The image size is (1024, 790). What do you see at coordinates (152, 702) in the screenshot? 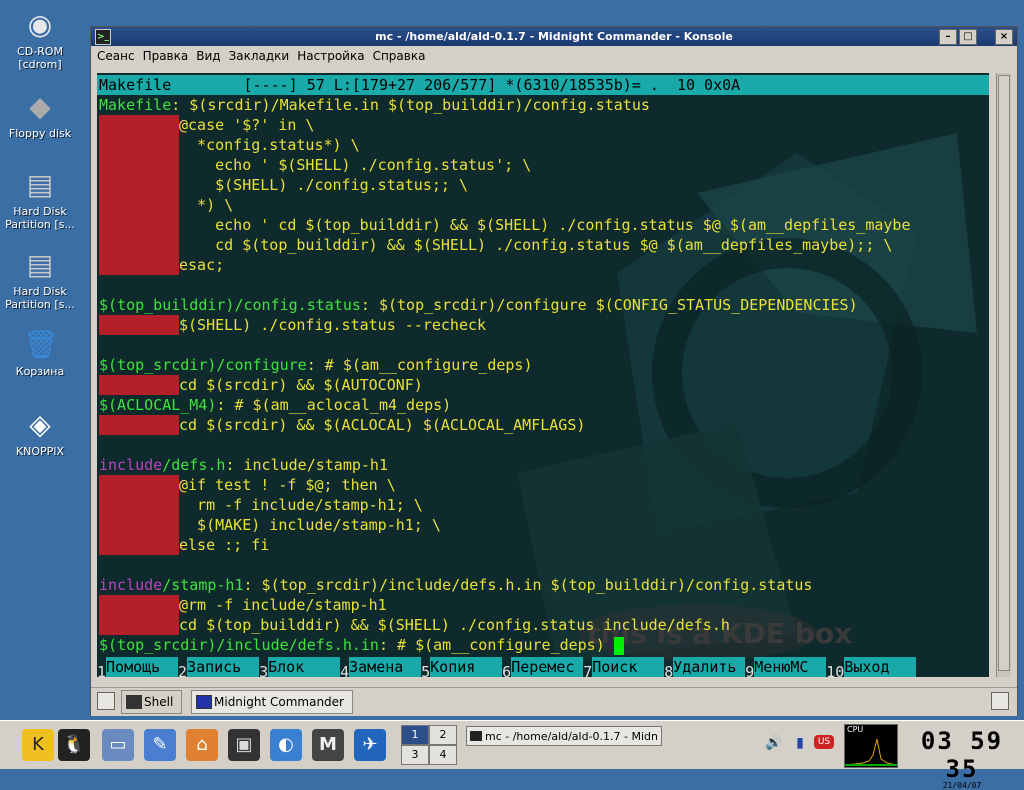
I see `tab-shell: Shell` at bounding box center [152, 702].